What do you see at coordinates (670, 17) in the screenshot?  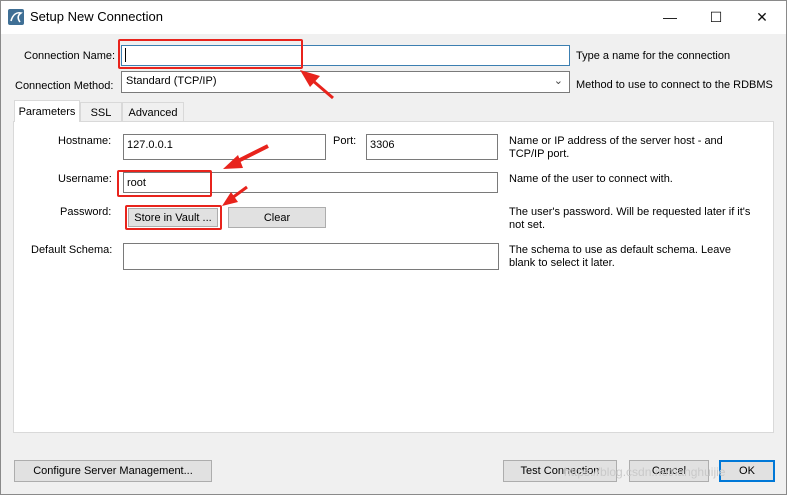 I see `minimize-button: —` at bounding box center [670, 17].